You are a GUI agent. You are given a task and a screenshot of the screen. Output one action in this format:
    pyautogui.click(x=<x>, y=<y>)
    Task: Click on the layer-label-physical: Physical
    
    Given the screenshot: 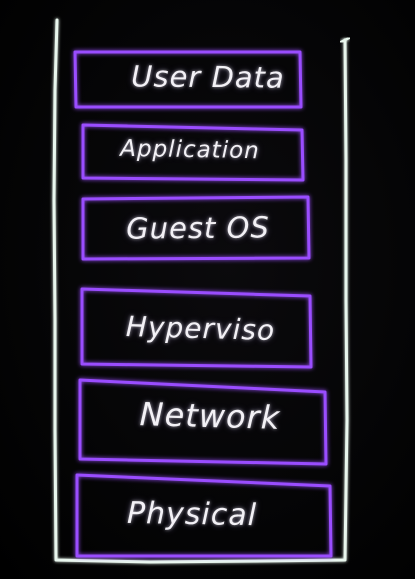 What is the action you would take?
    pyautogui.click(x=192, y=514)
    